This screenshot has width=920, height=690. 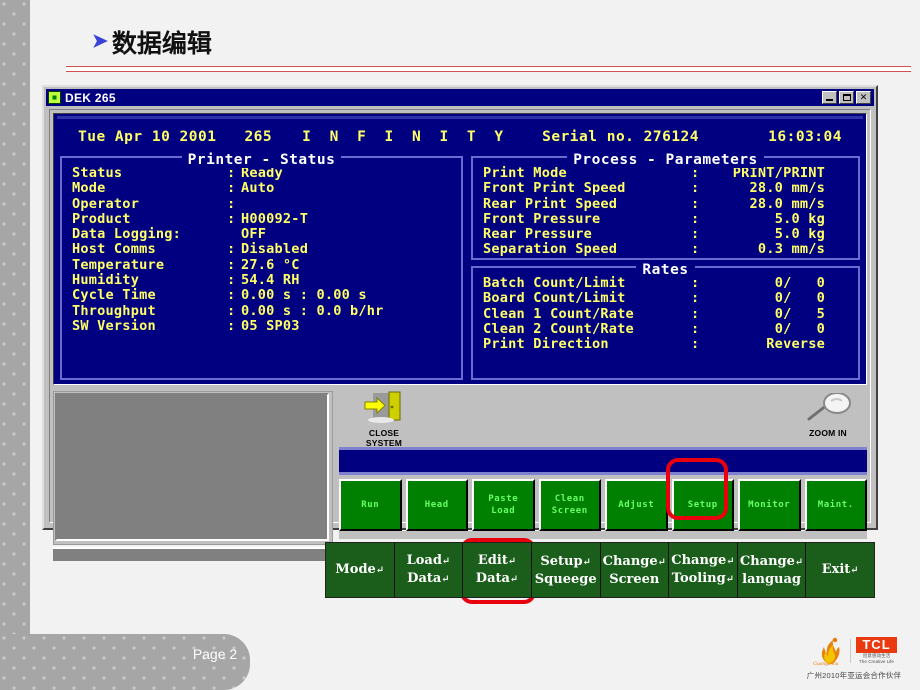 I want to click on menu-button-setup-squeege: Setup↵ Squeege, so click(x=566, y=570).